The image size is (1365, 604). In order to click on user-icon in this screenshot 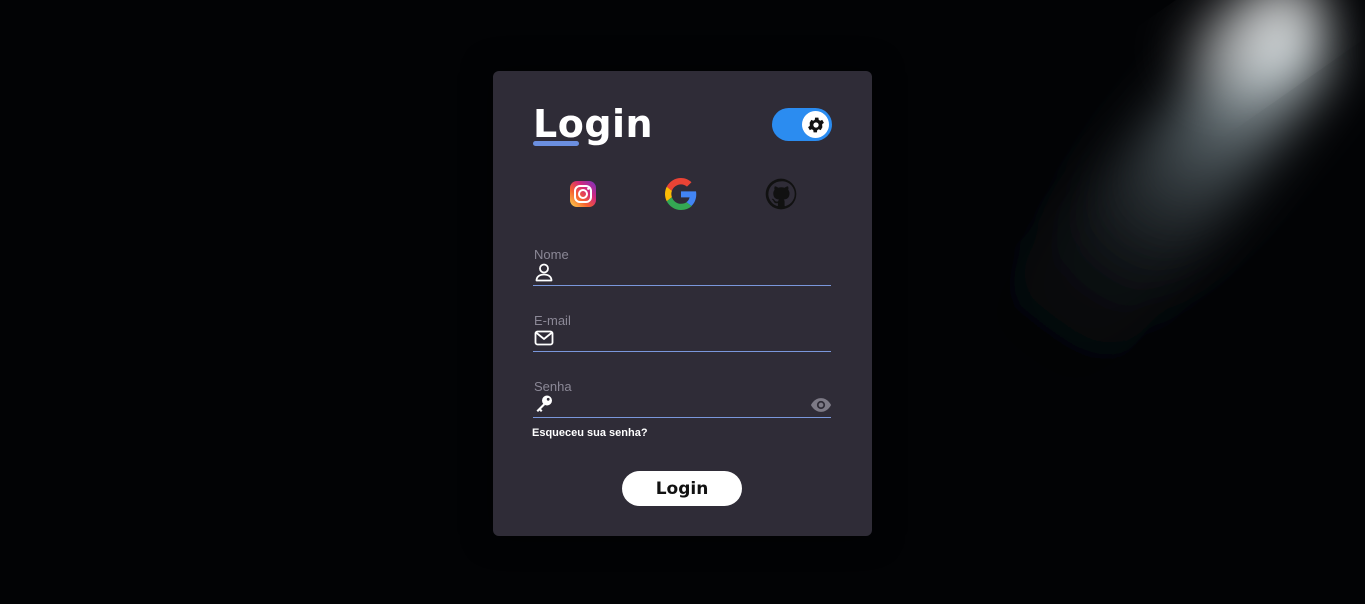, I will do `click(544, 272)`.